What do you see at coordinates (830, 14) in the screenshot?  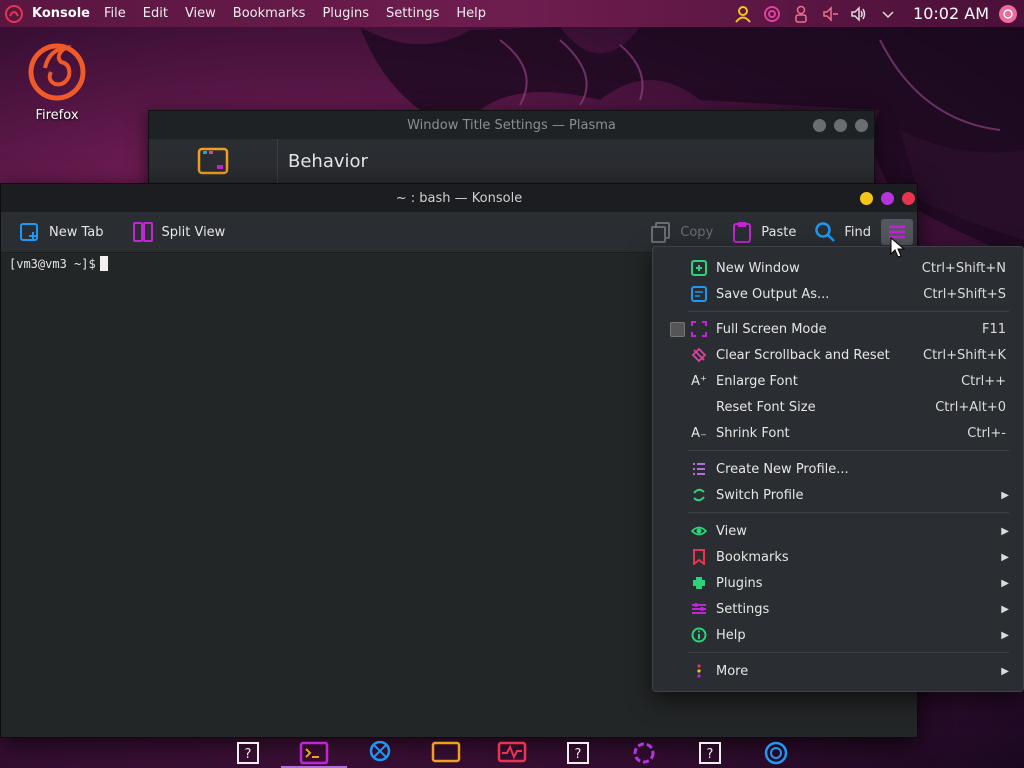 I see `audio-mute-icon` at bounding box center [830, 14].